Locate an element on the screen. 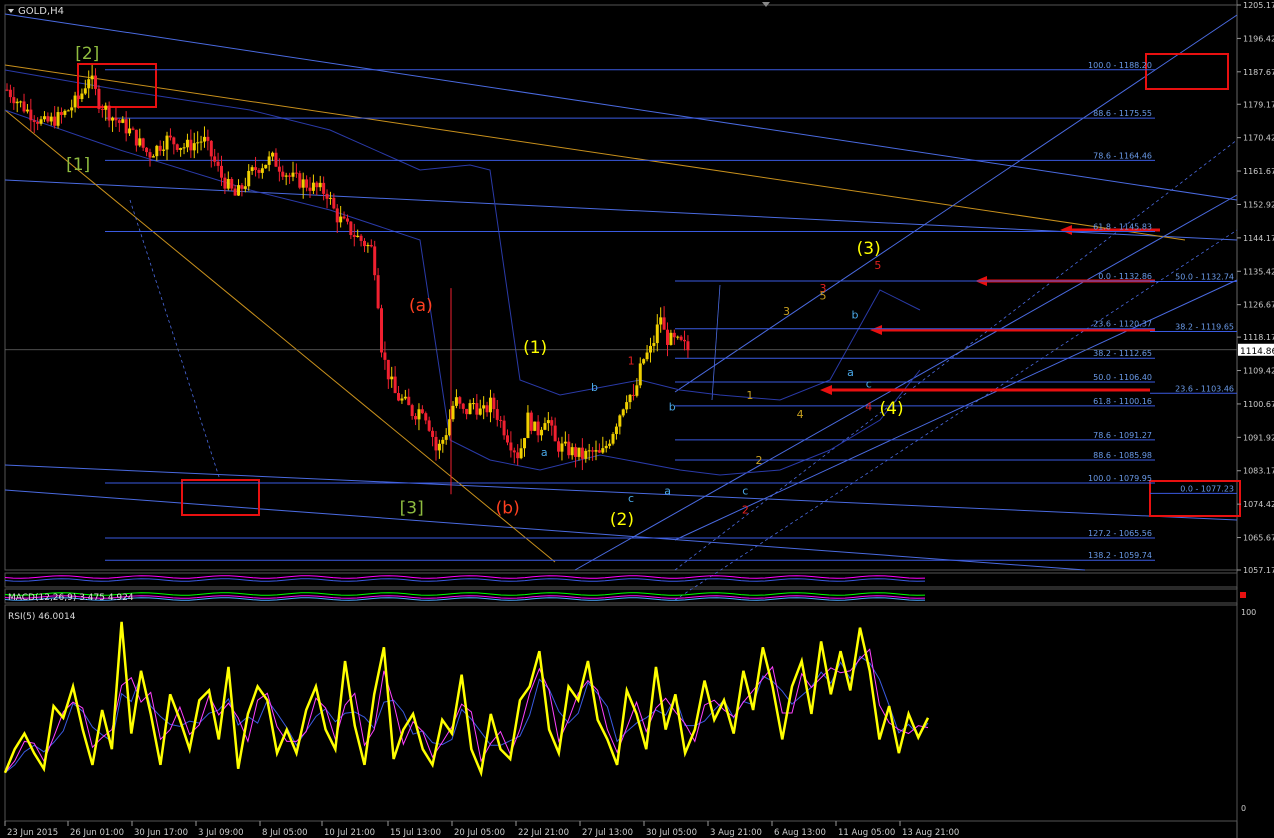 The height and width of the screenshot is (838, 1274). price-tick-label: 1100.67 is located at coordinates (1258, 404).